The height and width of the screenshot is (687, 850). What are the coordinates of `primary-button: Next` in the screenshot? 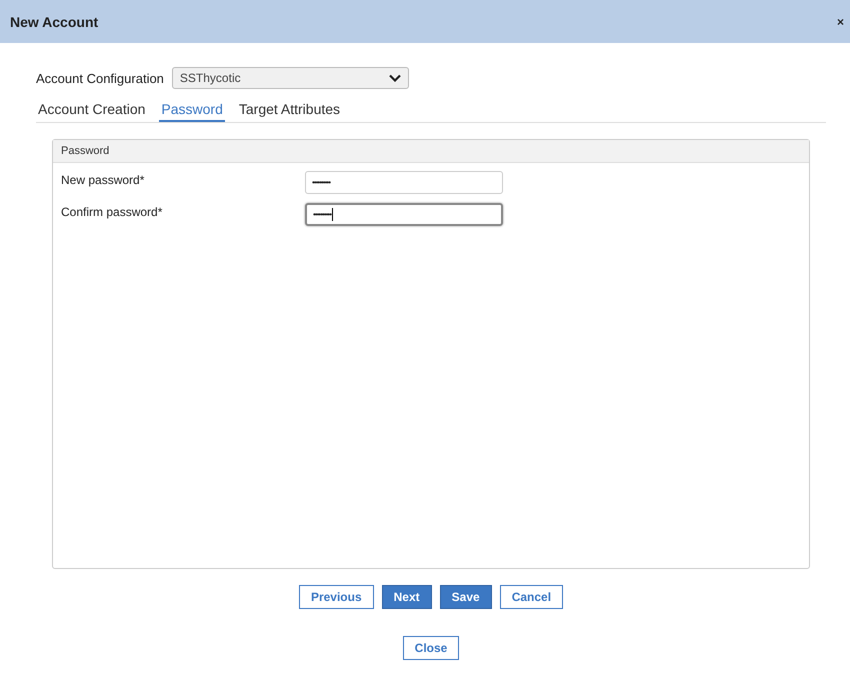 It's located at (407, 597).